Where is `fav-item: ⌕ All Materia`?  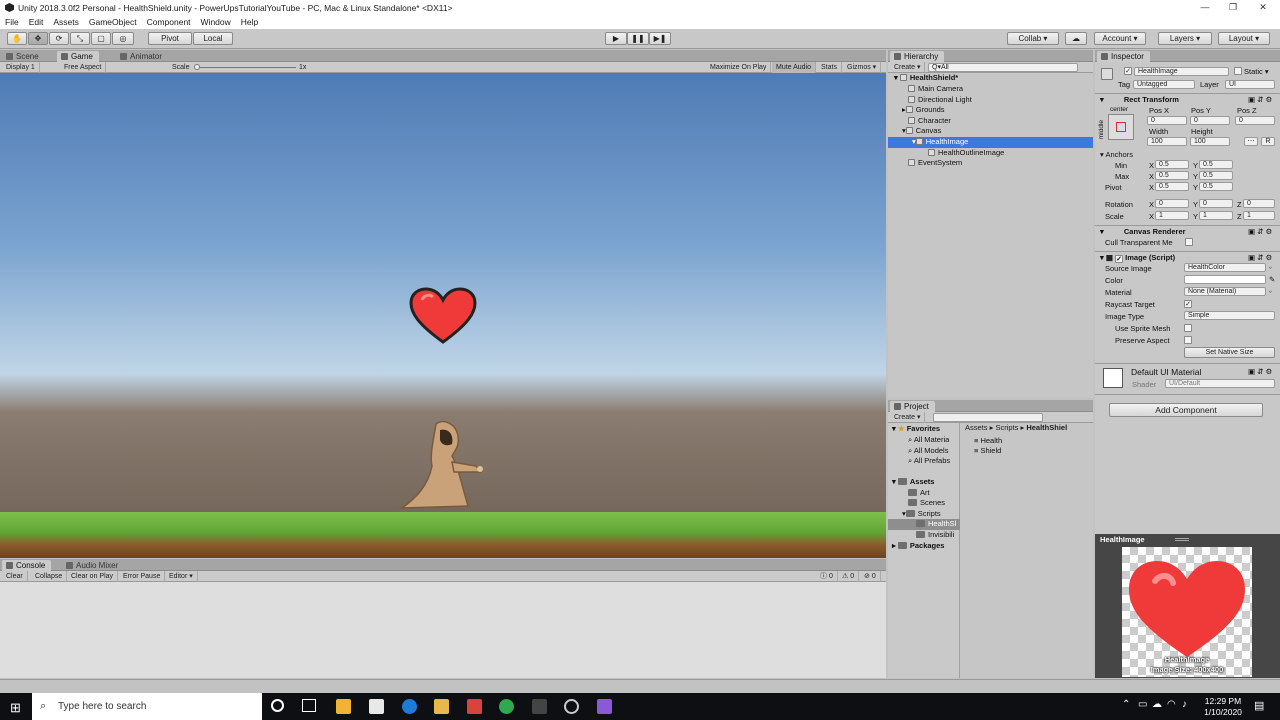 fav-item: ⌕ All Materia is located at coordinates (924, 440).